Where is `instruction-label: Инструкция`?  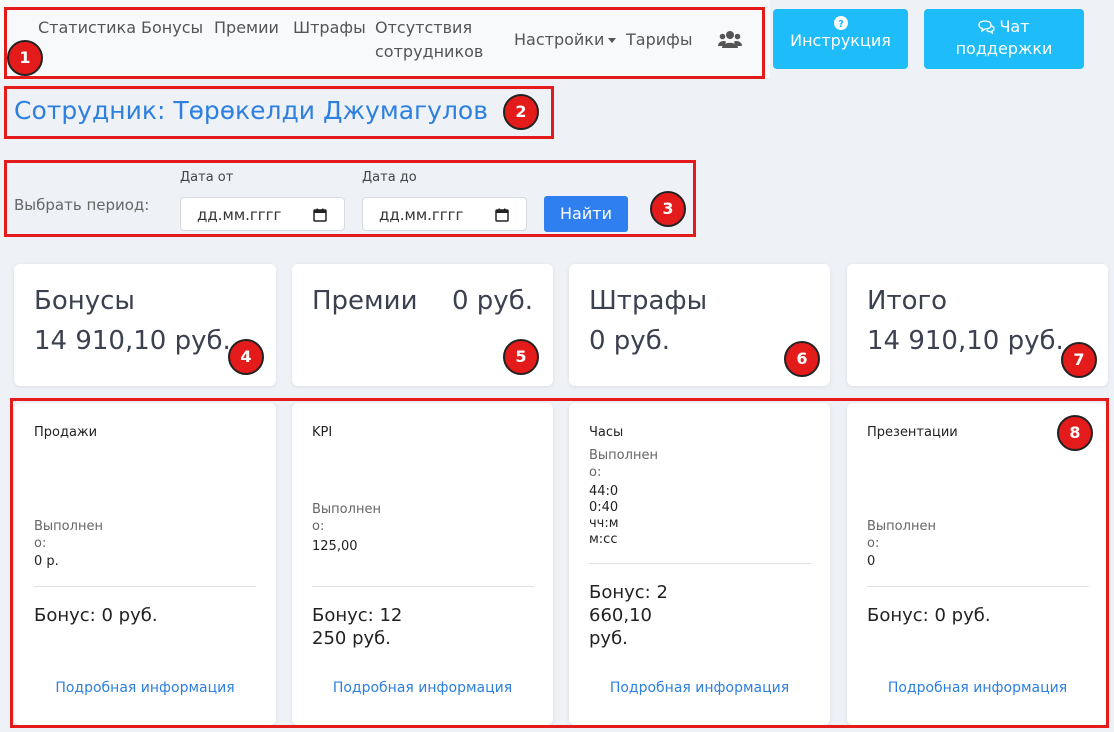
instruction-label: Инструкция is located at coordinates (840, 40).